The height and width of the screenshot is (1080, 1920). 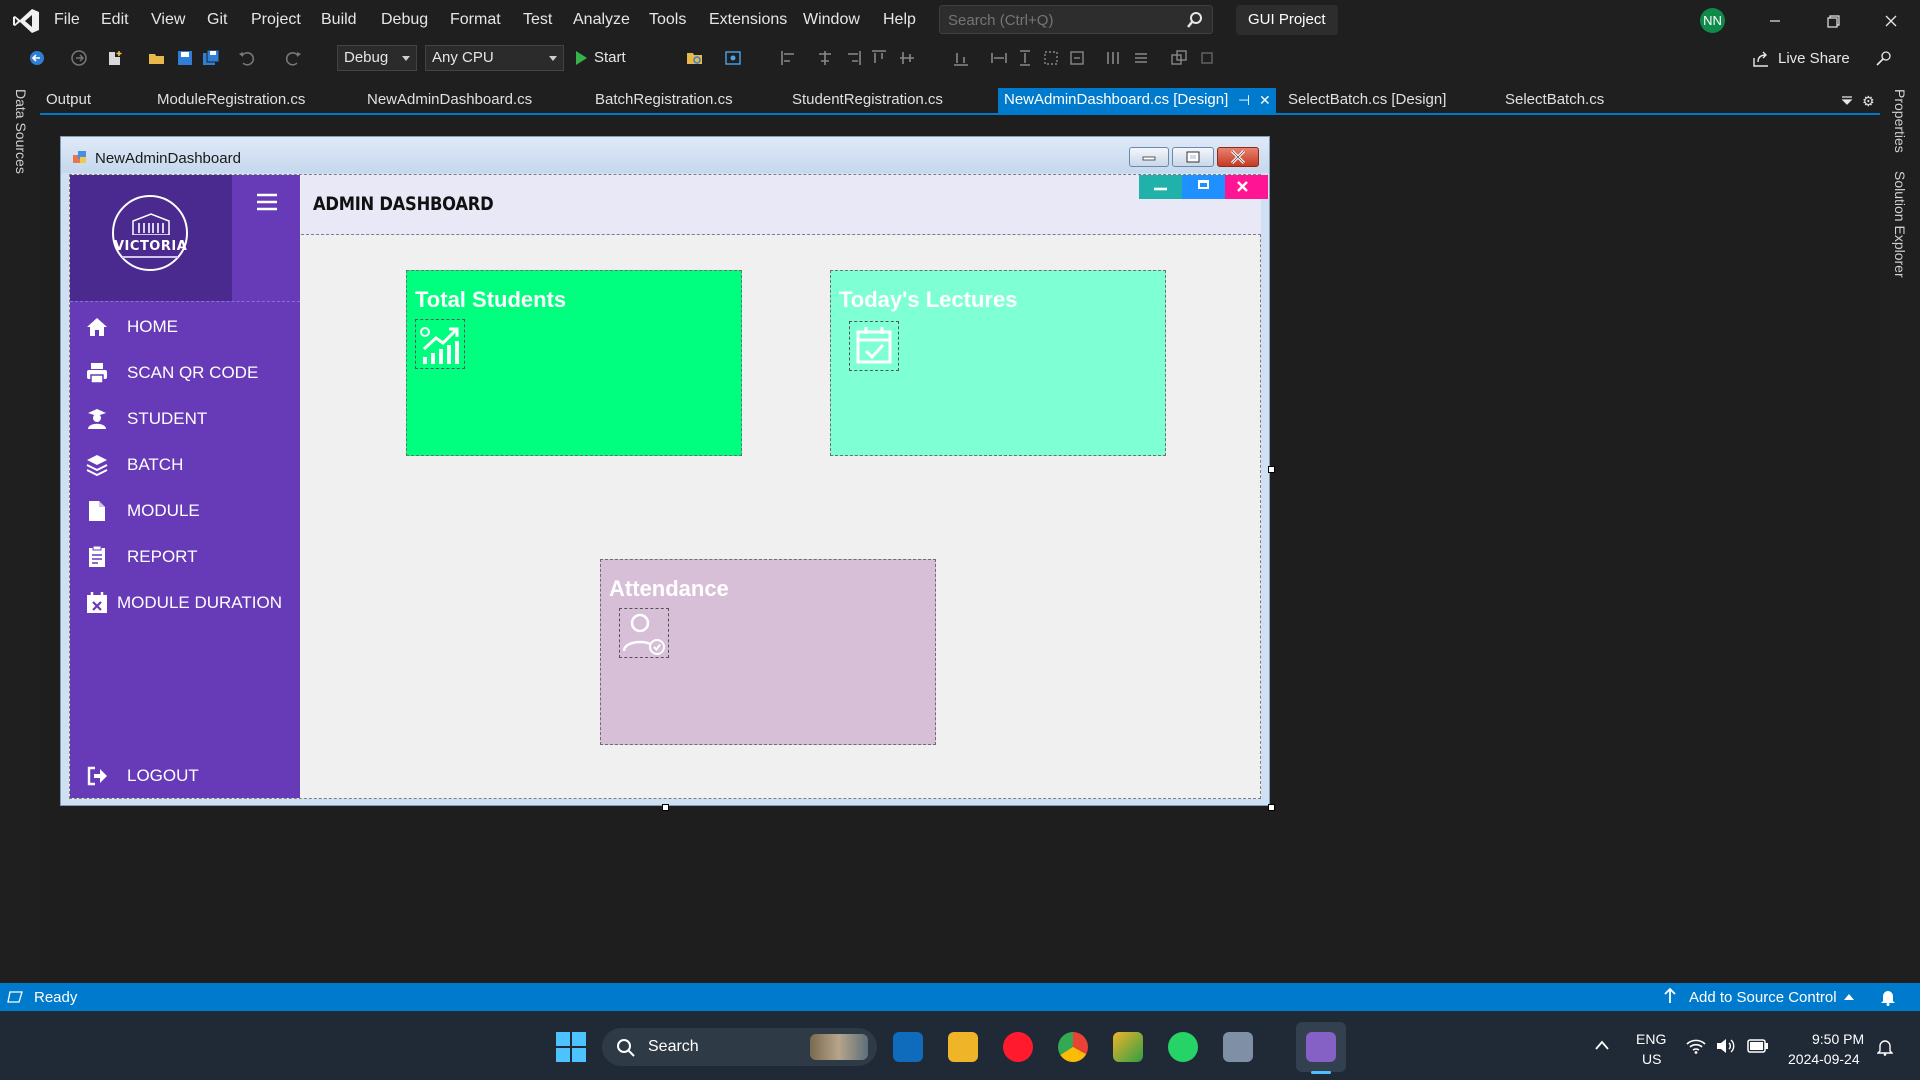 What do you see at coordinates (115, 58) in the screenshot?
I see `new-project-icon` at bounding box center [115, 58].